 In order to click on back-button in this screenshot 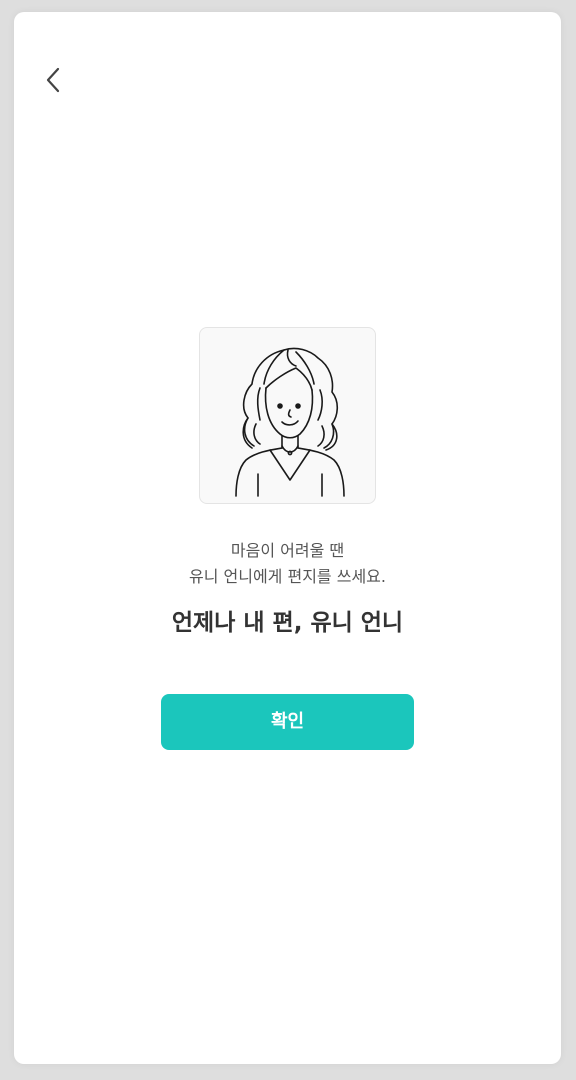, I will do `click(54, 80)`.